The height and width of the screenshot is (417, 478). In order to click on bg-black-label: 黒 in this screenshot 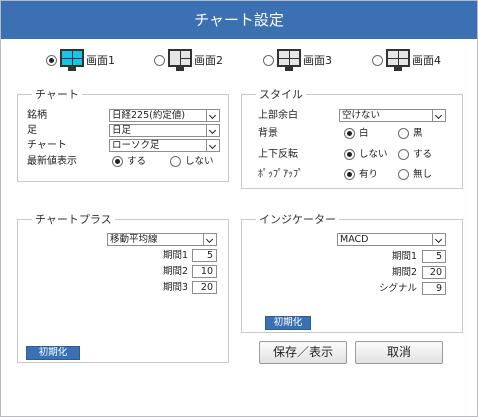, I will do `click(418, 133)`.